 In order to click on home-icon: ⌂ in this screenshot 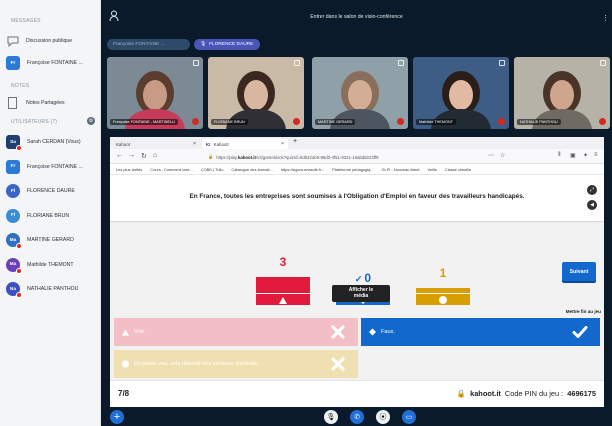, I will do `click(155, 155)`.